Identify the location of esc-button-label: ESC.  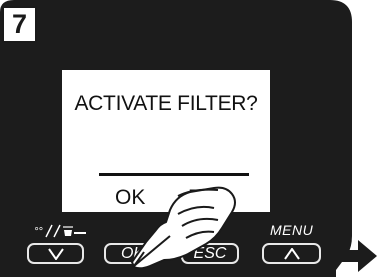
(210, 253).